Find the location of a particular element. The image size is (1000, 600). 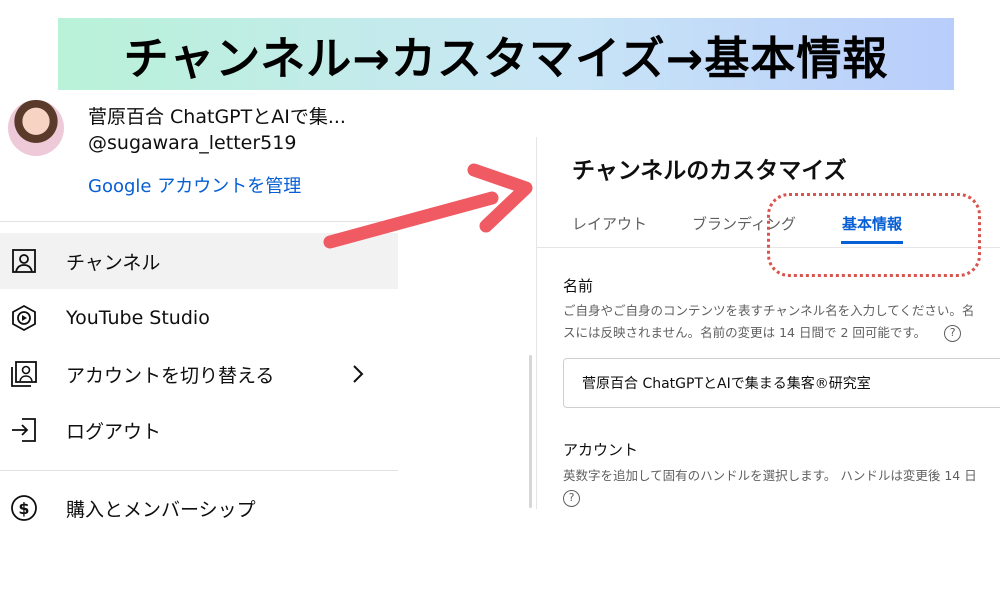

menu-item-label: ログアウト is located at coordinates (114, 431).